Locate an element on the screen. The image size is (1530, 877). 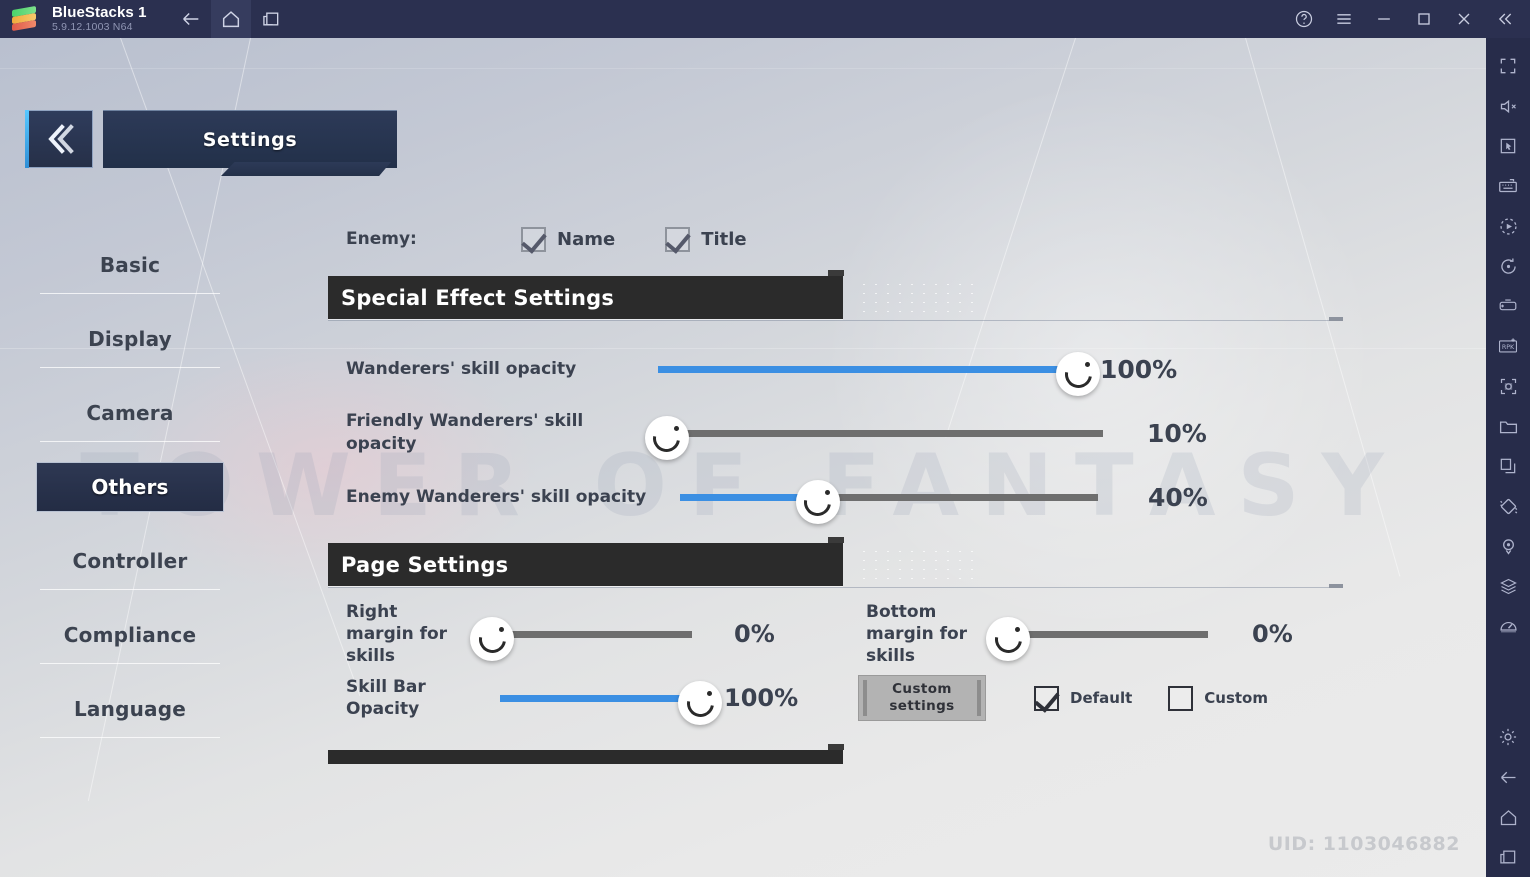
slider-skill-bar-opacity is located at coordinates (611, 701).